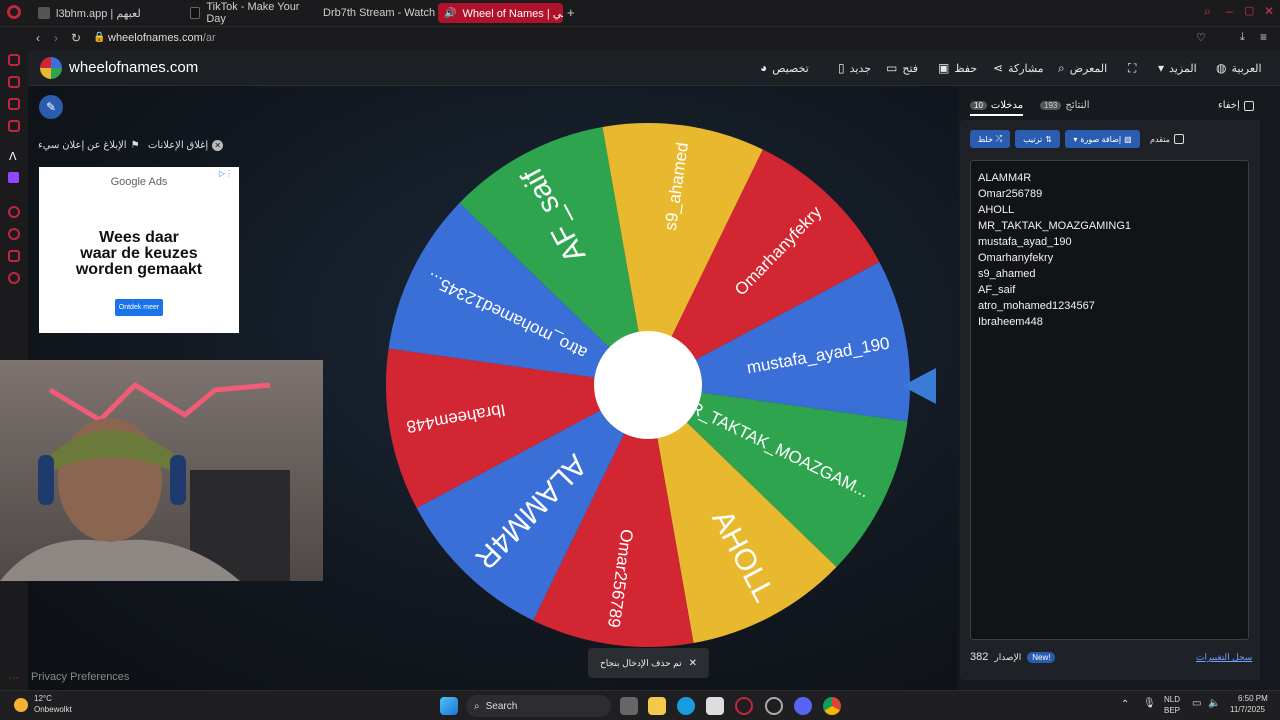 This screenshot has height=720, width=1280. What do you see at coordinates (978, 105) in the screenshot?
I see `entries-count-badge: 10` at bounding box center [978, 105].